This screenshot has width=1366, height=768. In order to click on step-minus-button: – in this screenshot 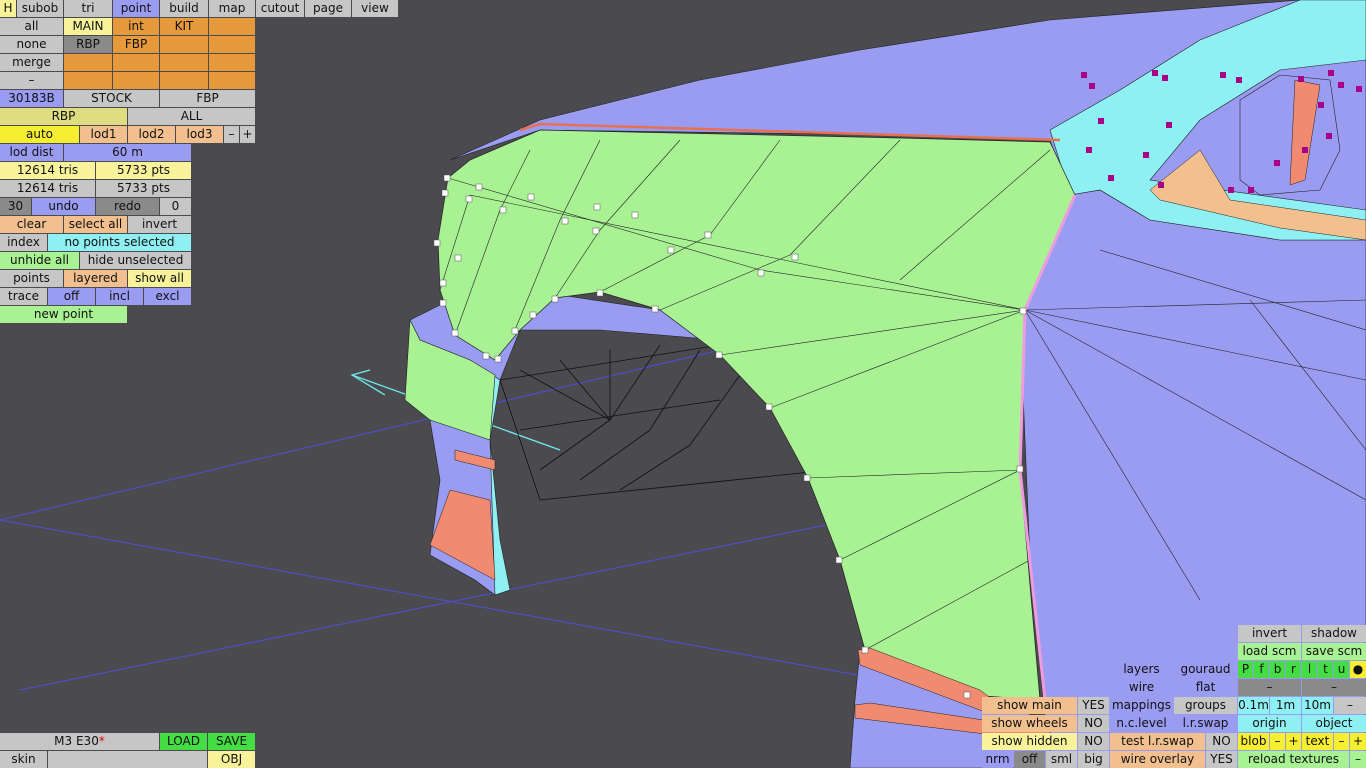, I will do `click(1350, 705)`.